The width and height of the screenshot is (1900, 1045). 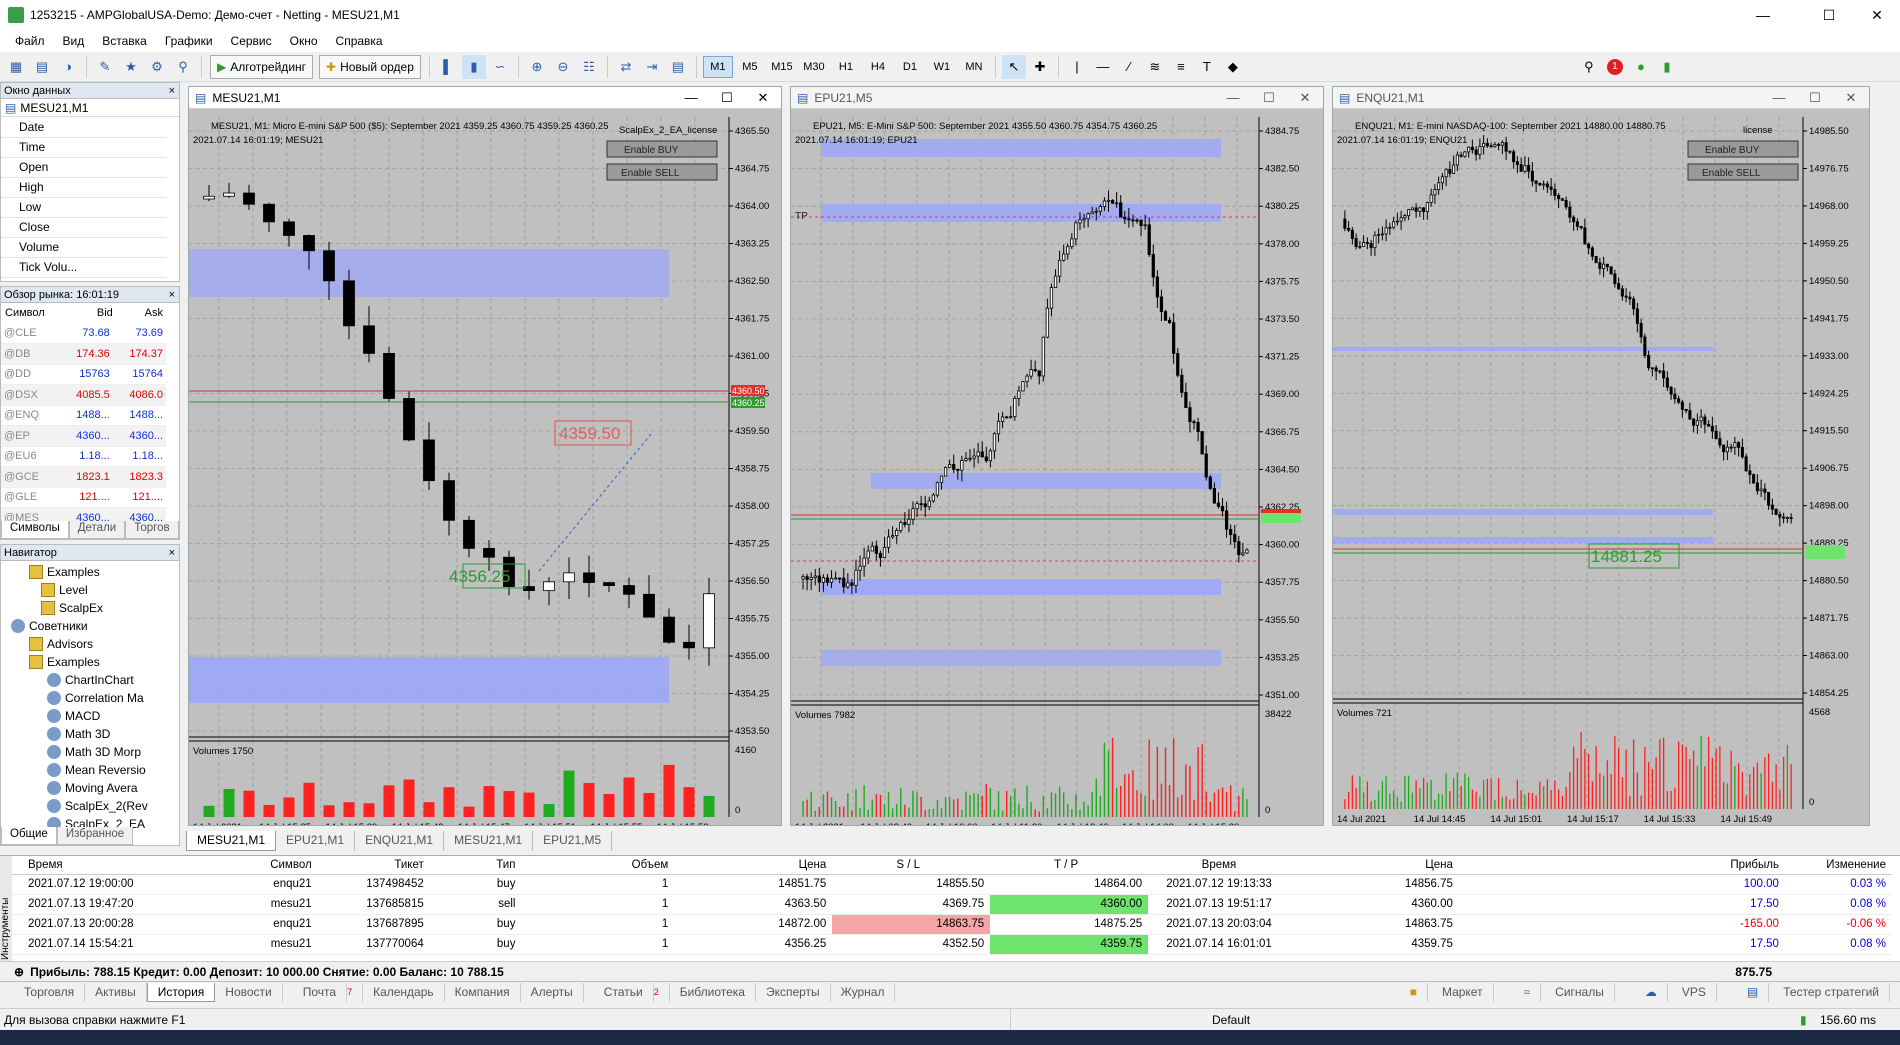 What do you see at coordinates (373, 865) in the screenshot?
I see `column-ticket: Тикет` at bounding box center [373, 865].